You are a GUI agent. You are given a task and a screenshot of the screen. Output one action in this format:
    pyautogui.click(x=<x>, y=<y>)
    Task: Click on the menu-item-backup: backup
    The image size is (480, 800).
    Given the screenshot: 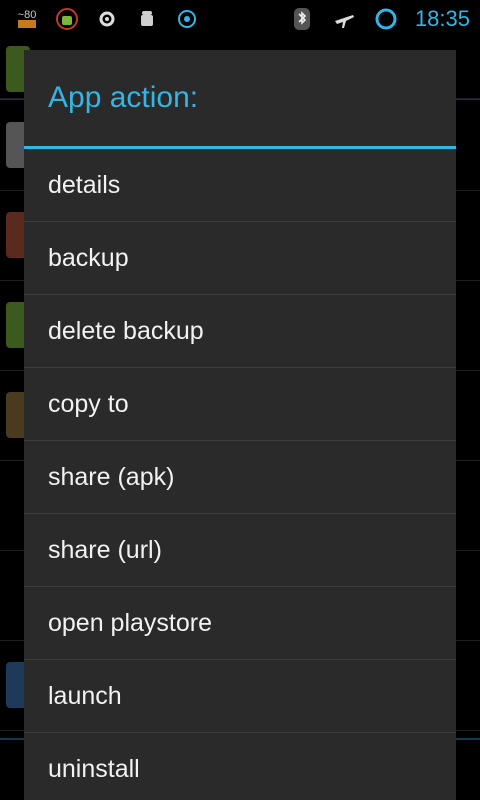 What is the action you would take?
    pyautogui.click(x=240, y=258)
    